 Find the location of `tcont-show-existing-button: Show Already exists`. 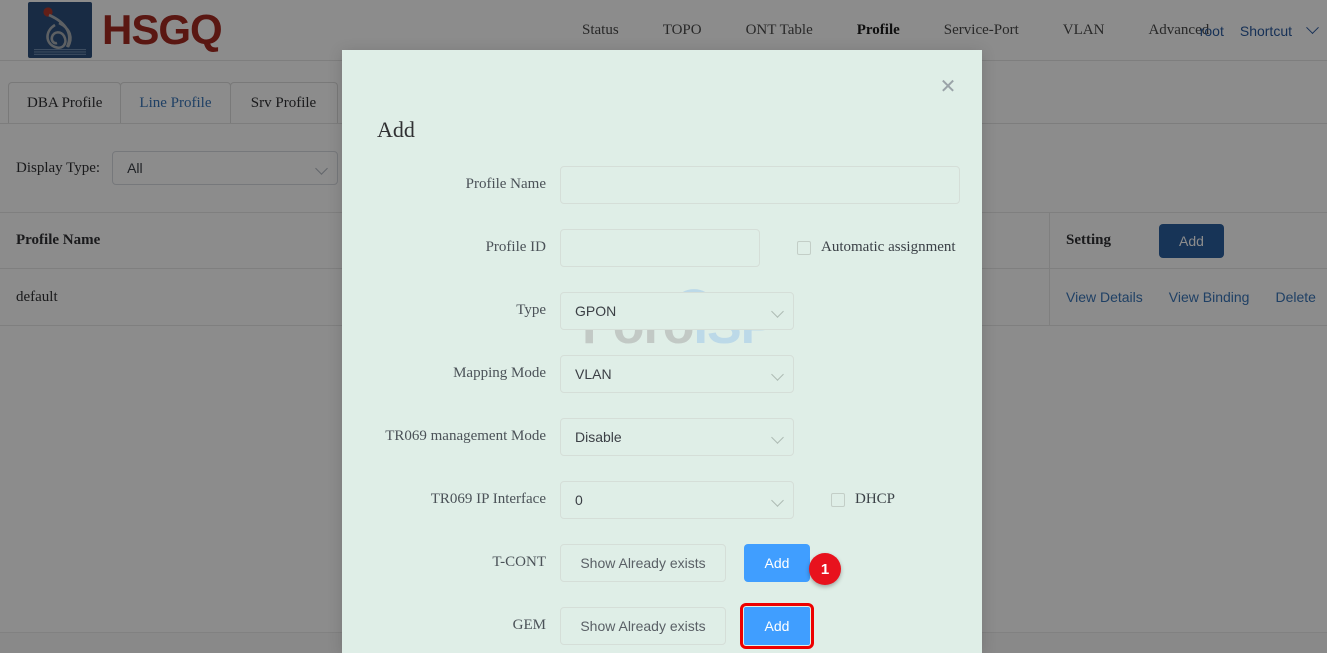

tcont-show-existing-button: Show Already exists is located at coordinates (643, 562).